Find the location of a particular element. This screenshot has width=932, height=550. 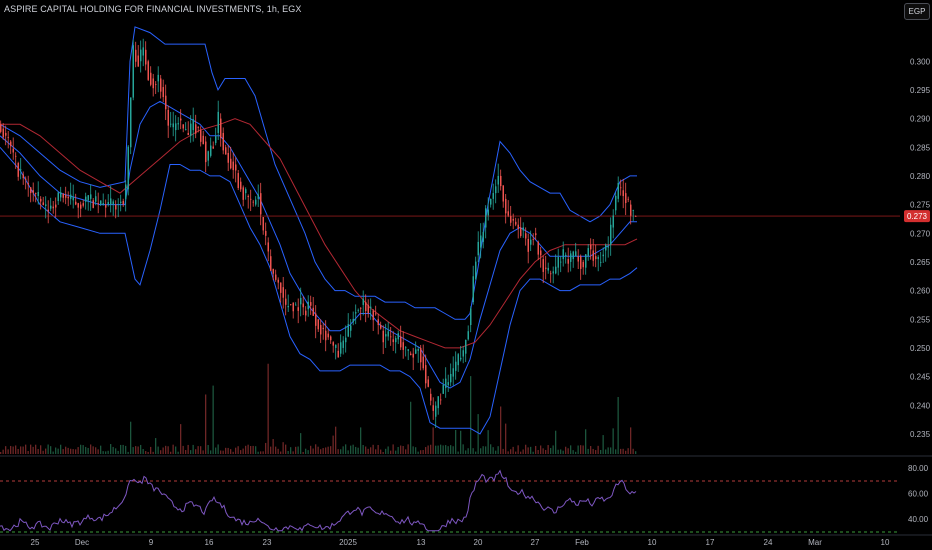

price-axis-tick-label: 0.235 is located at coordinates (920, 434).